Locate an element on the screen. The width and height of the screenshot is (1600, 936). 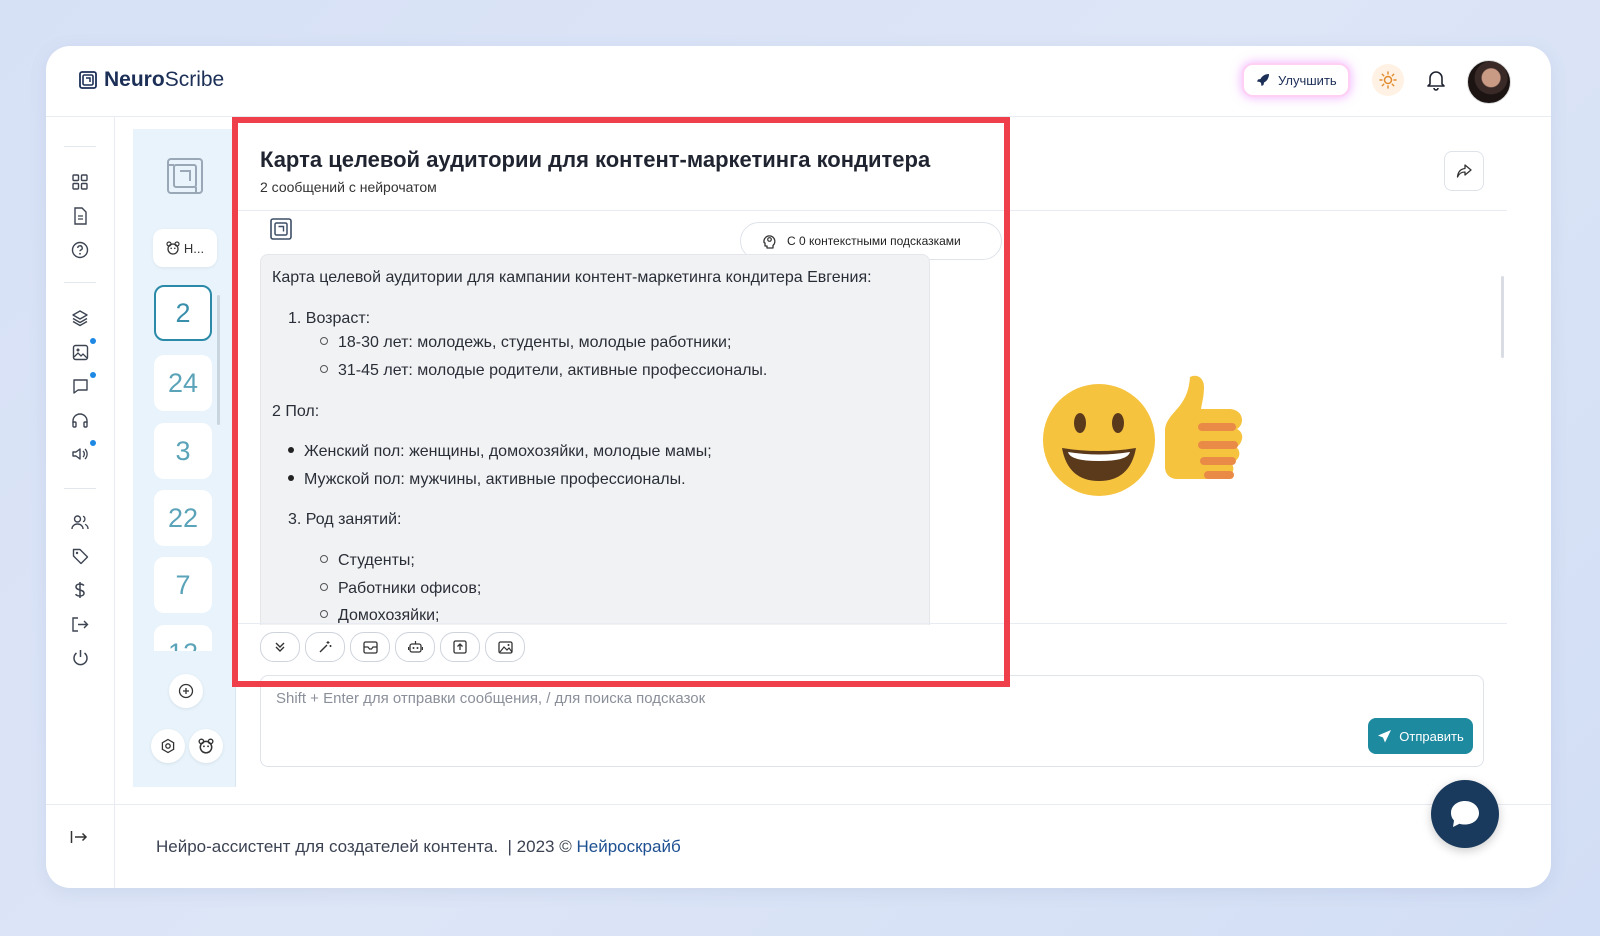
expand-icon is located at coordinates (79, 837).